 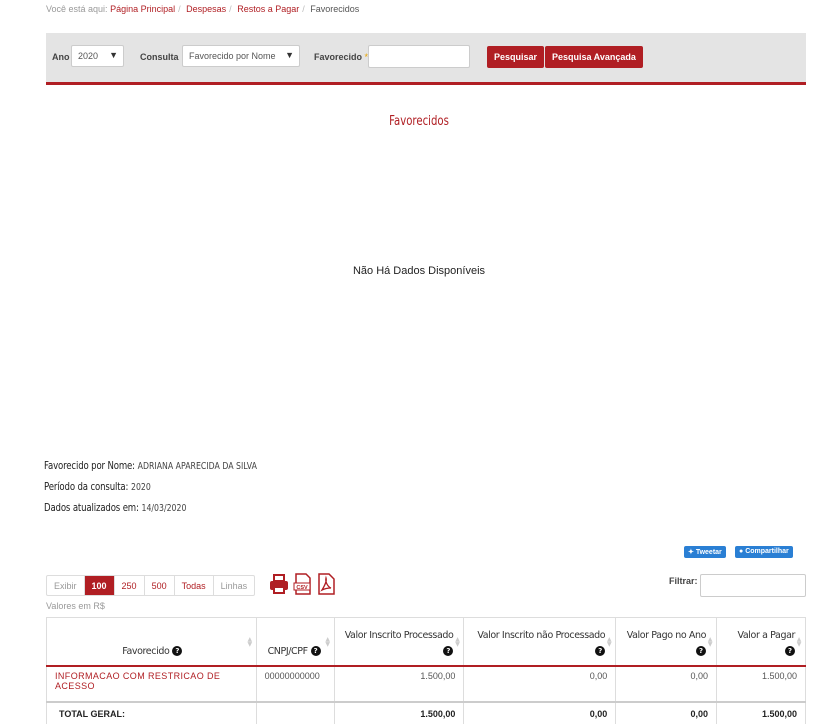 I want to click on total-valor-nao-processado: 0,00, so click(x=540, y=712).